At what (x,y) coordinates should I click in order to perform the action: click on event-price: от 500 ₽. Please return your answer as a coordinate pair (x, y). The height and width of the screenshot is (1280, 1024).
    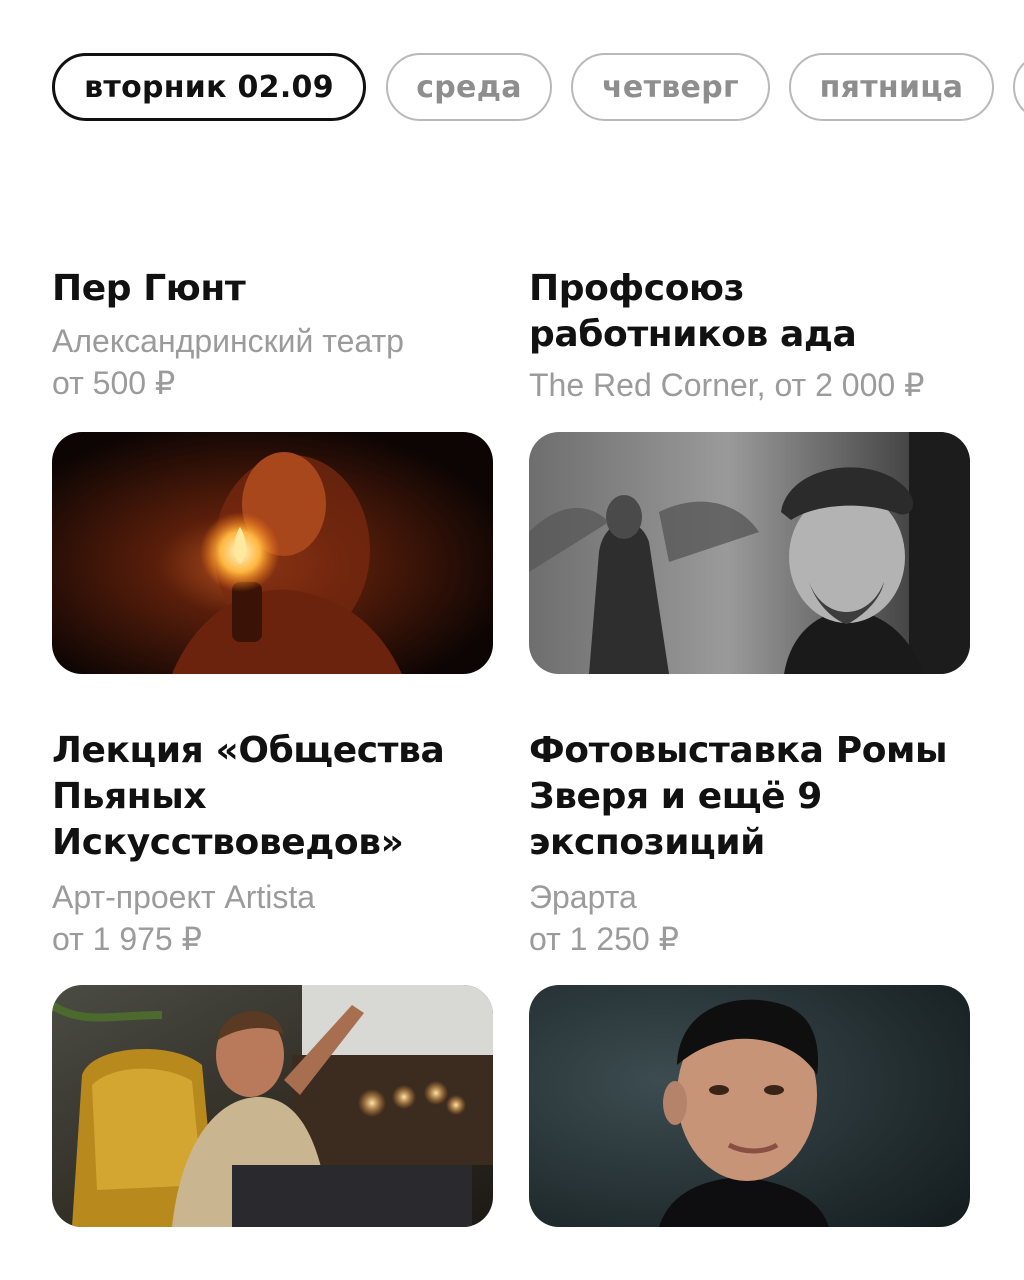
    Looking at the image, I should click on (114, 383).